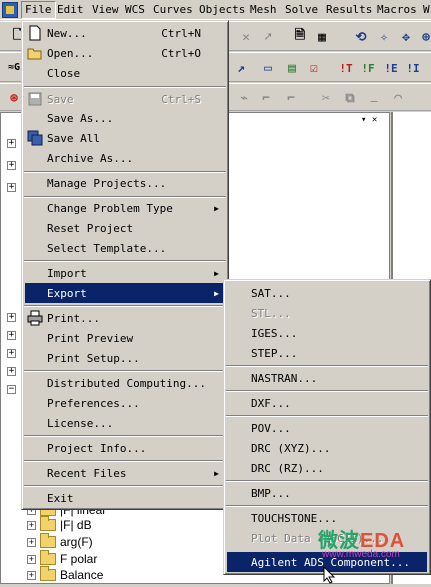  Describe the element at coordinates (246, 37) in the screenshot. I see `delete-icon: ✕` at that location.